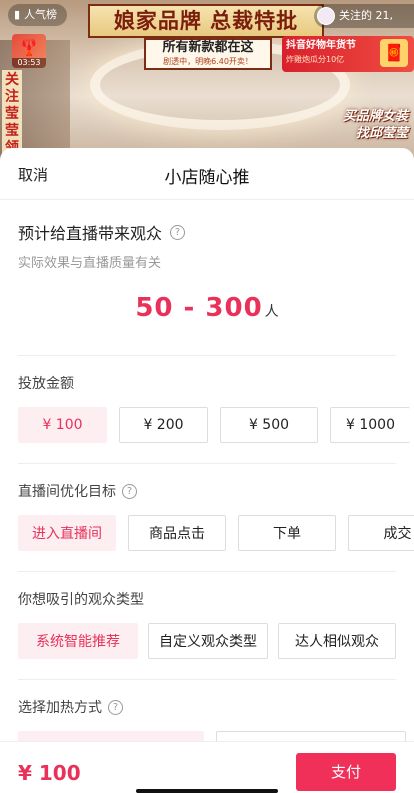 The image size is (414, 793). I want to click on budget-section: 投放金额 ¥ 100 ¥ 200 ¥ 500 ¥ 1000, so click(207, 399).